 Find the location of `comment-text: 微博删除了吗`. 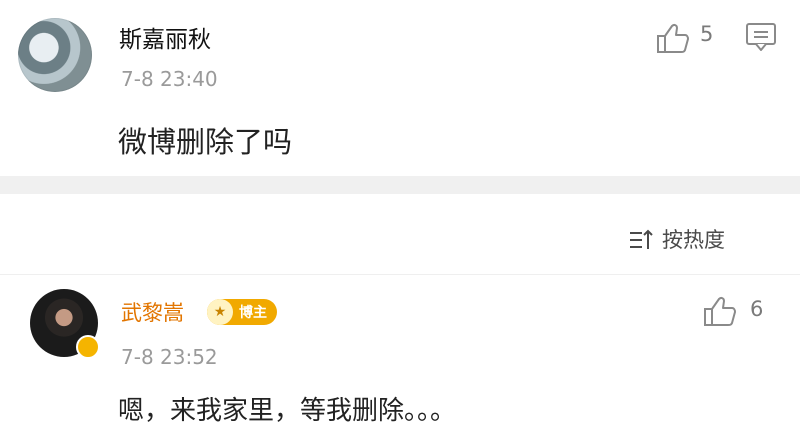

comment-text: 微博删除了吗 is located at coordinates (205, 142).